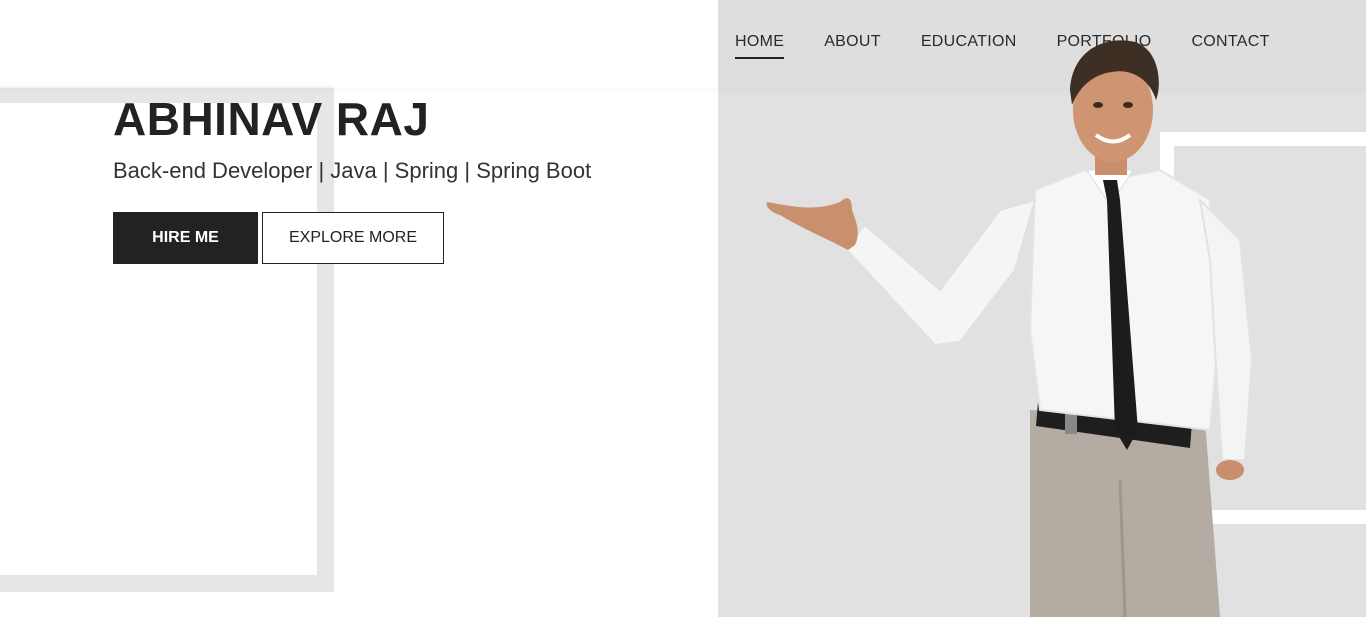  I want to click on hero-name: ABHINAV RAJ, so click(271, 119).